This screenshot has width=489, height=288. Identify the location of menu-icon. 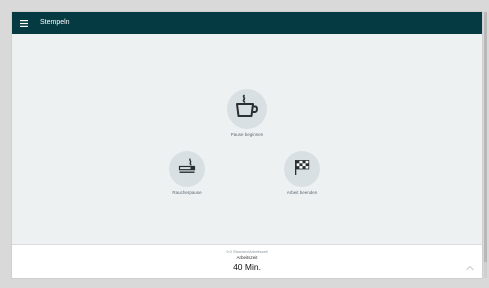
(24, 23).